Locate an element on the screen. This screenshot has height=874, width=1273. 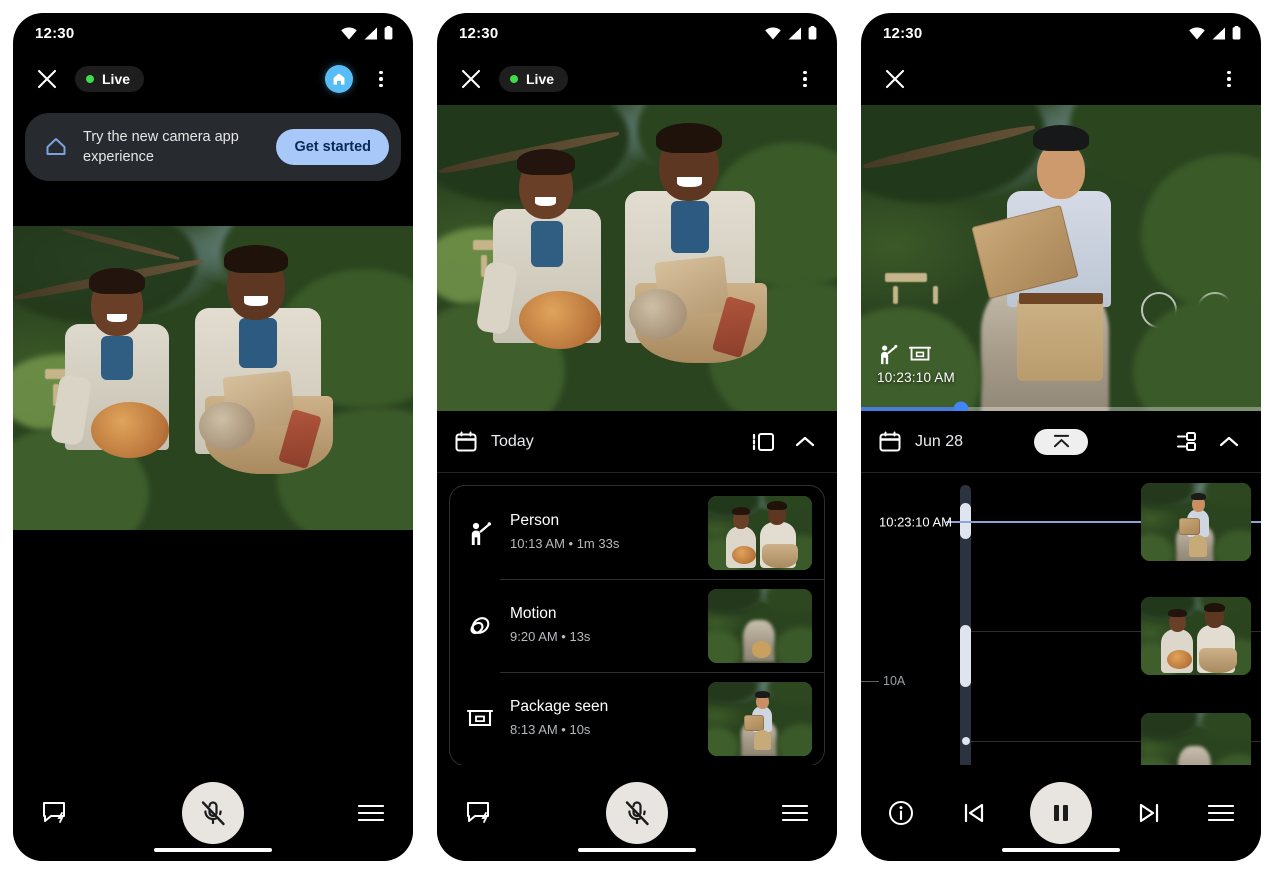
status-bar-2: 12:30 is located at coordinates (637, 33).